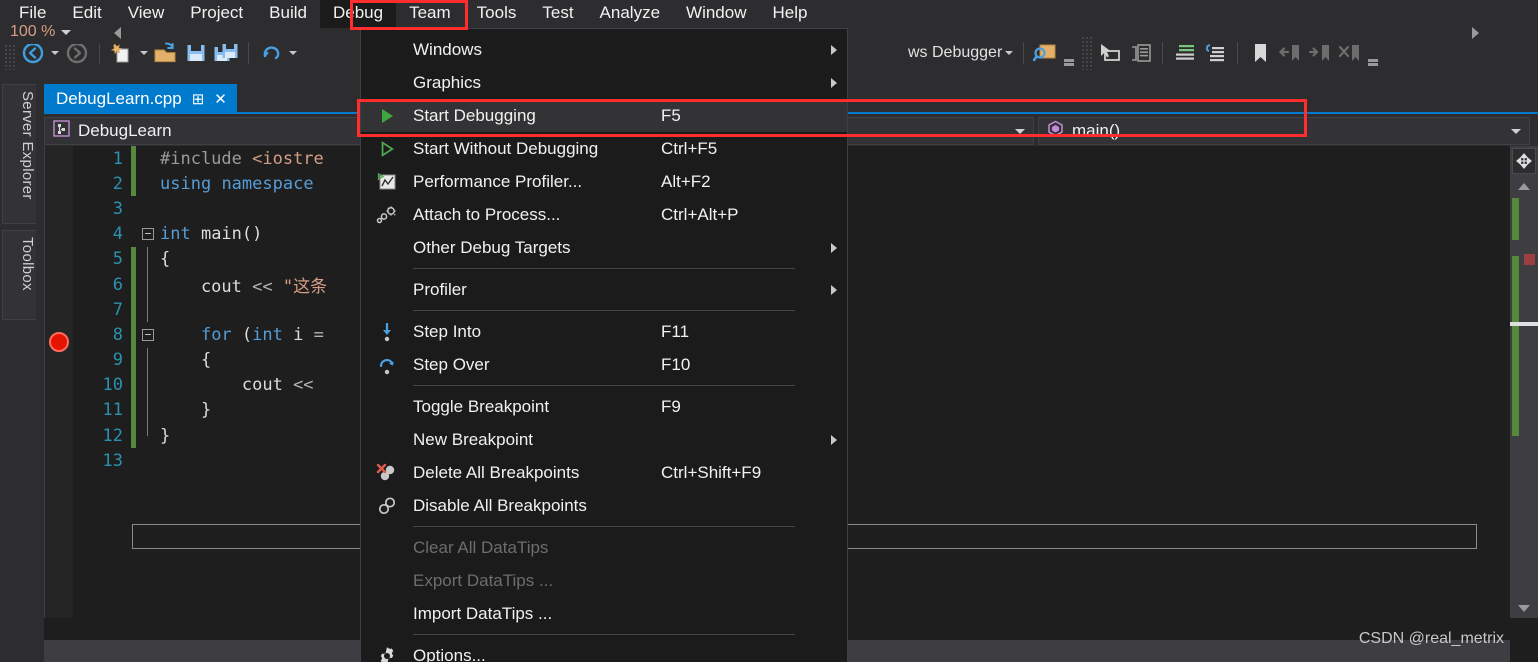 Image resolution: width=1538 pixels, height=662 pixels. Describe the element at coordinates (1524, 161) in the screenshot. I see `editor-splitter-button` at that location.